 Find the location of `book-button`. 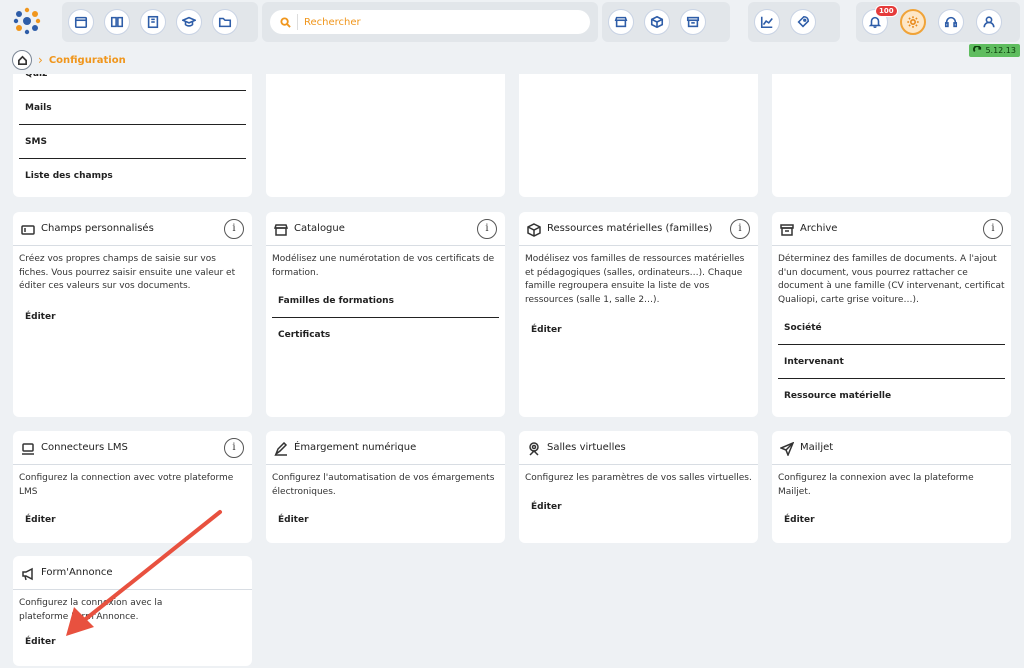

book-button is located at coordinates (117, 22).